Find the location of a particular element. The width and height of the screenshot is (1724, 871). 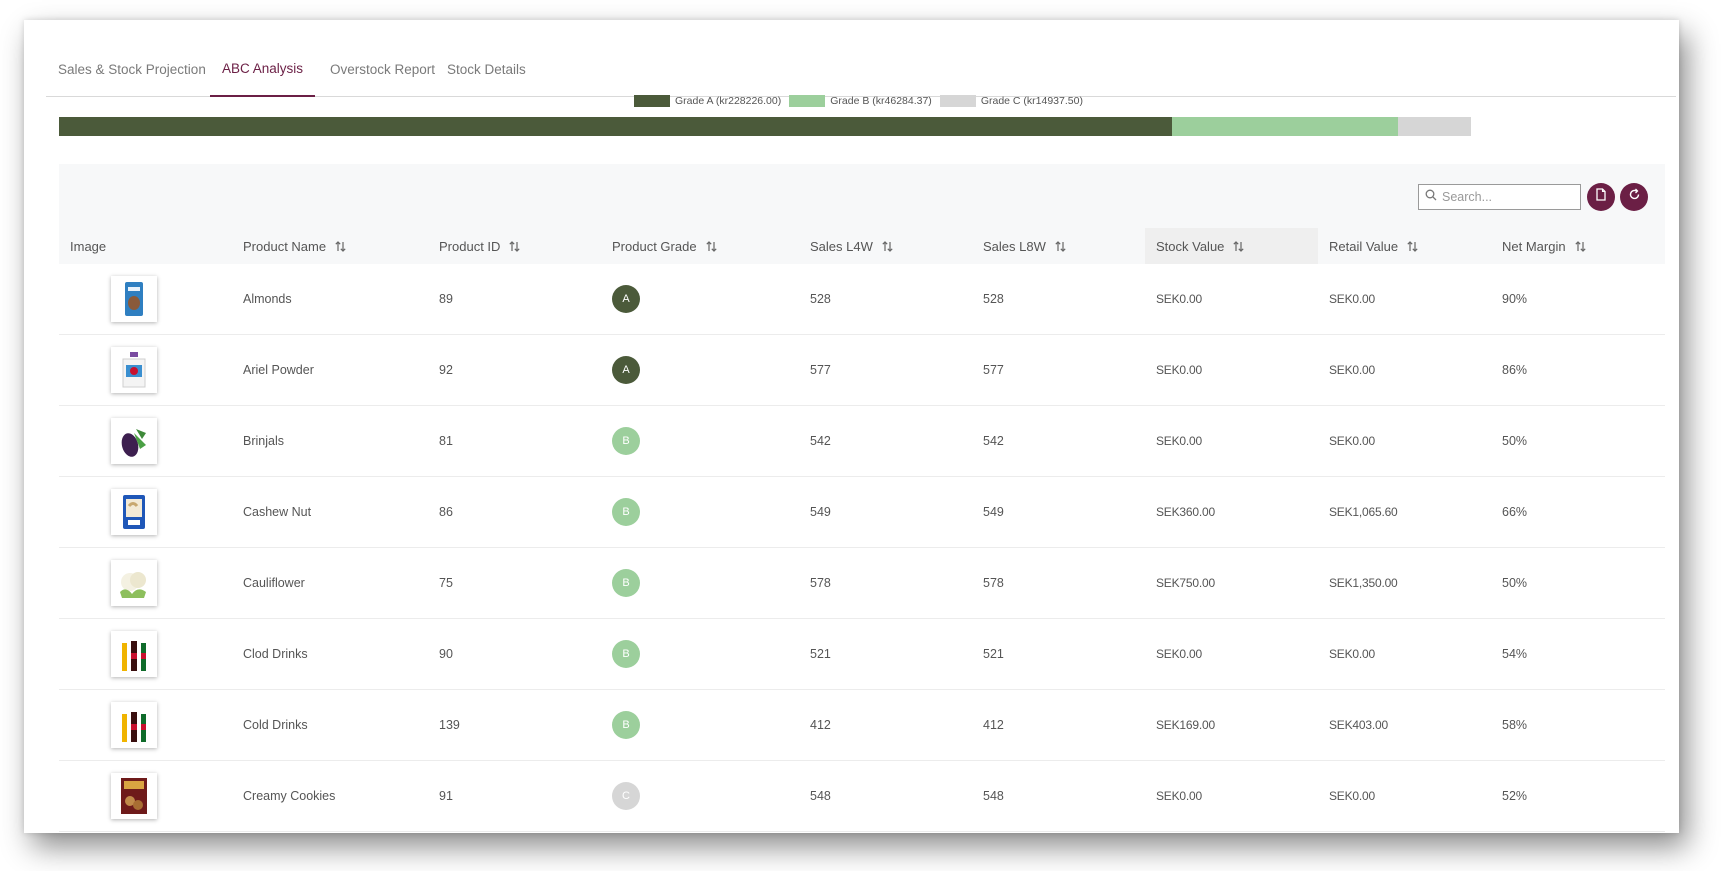

cell-sales-l8w: 528 is located at coordinates (1058, 299).